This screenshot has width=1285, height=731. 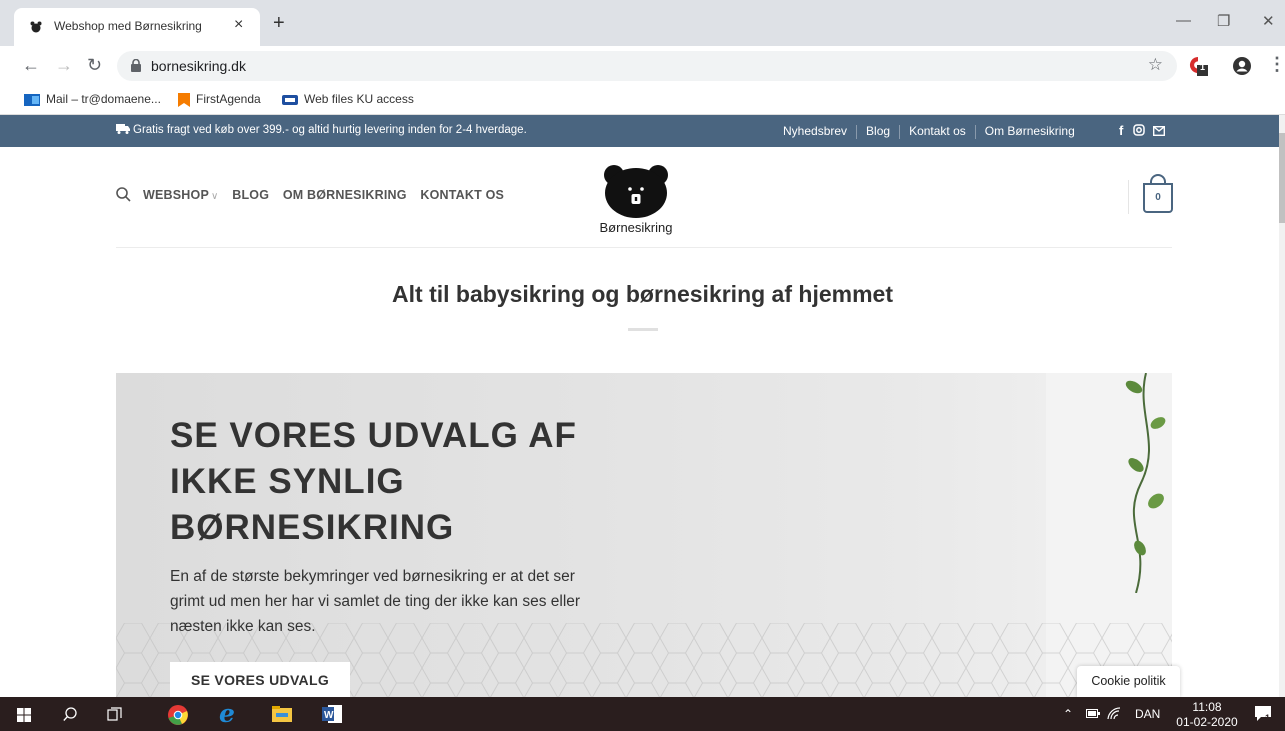 I want to click on toplink-om: Om Børnesikring, so click(x=1030, y=131).